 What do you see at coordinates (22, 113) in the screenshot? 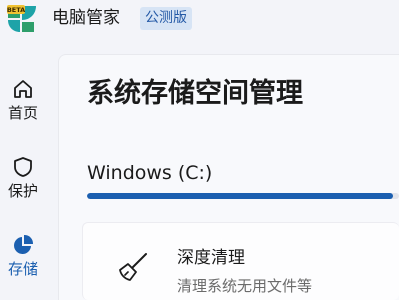
I see `sidebar-item-label: 首页` at bounding box center [22, 113].